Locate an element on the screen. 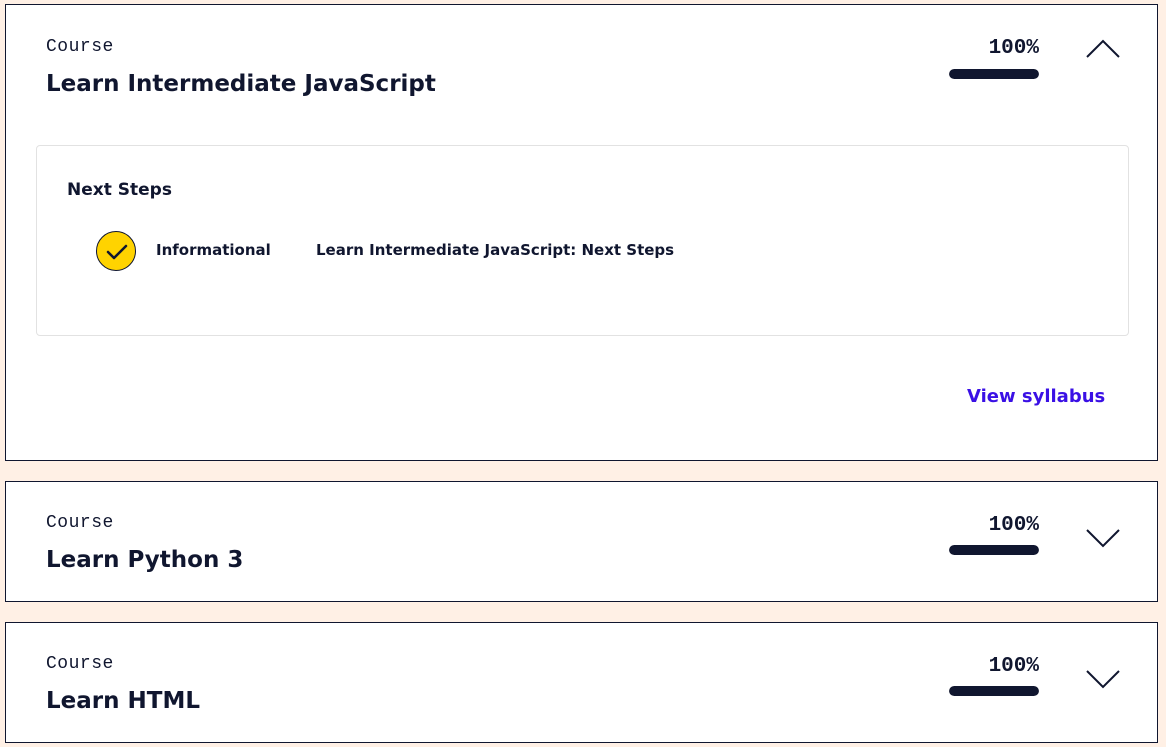 Image resolution: width=1166 pixels, height=747 pixels. item-type-label: Informational is located at coordinates (213, 250).